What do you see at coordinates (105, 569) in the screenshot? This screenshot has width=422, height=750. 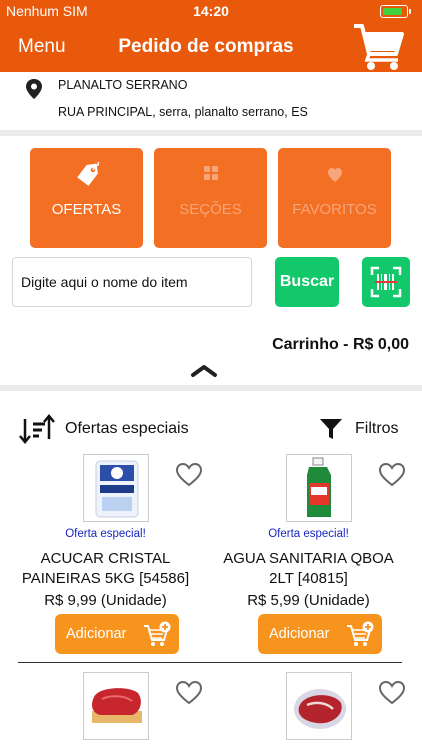 I see `product-name: ACUCAR CRISTAL PAINEIRAS 5KG [54586]` at bounding box center [105, 569].